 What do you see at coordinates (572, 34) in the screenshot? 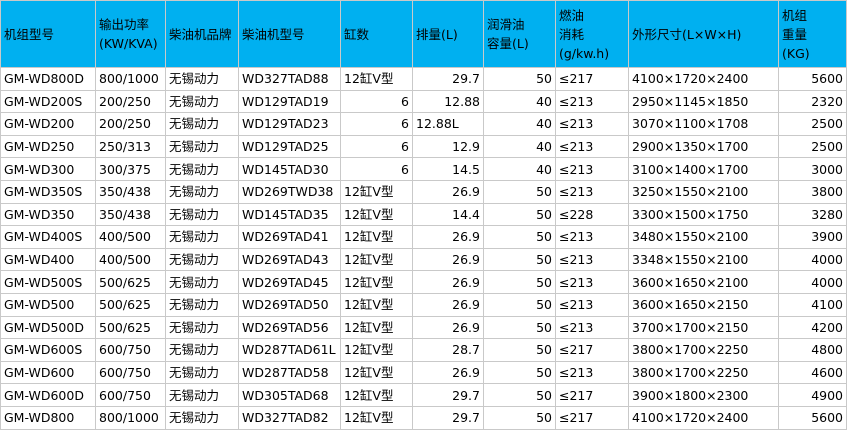
I see `header-text: 消耗` at bounding box center [572, 34].